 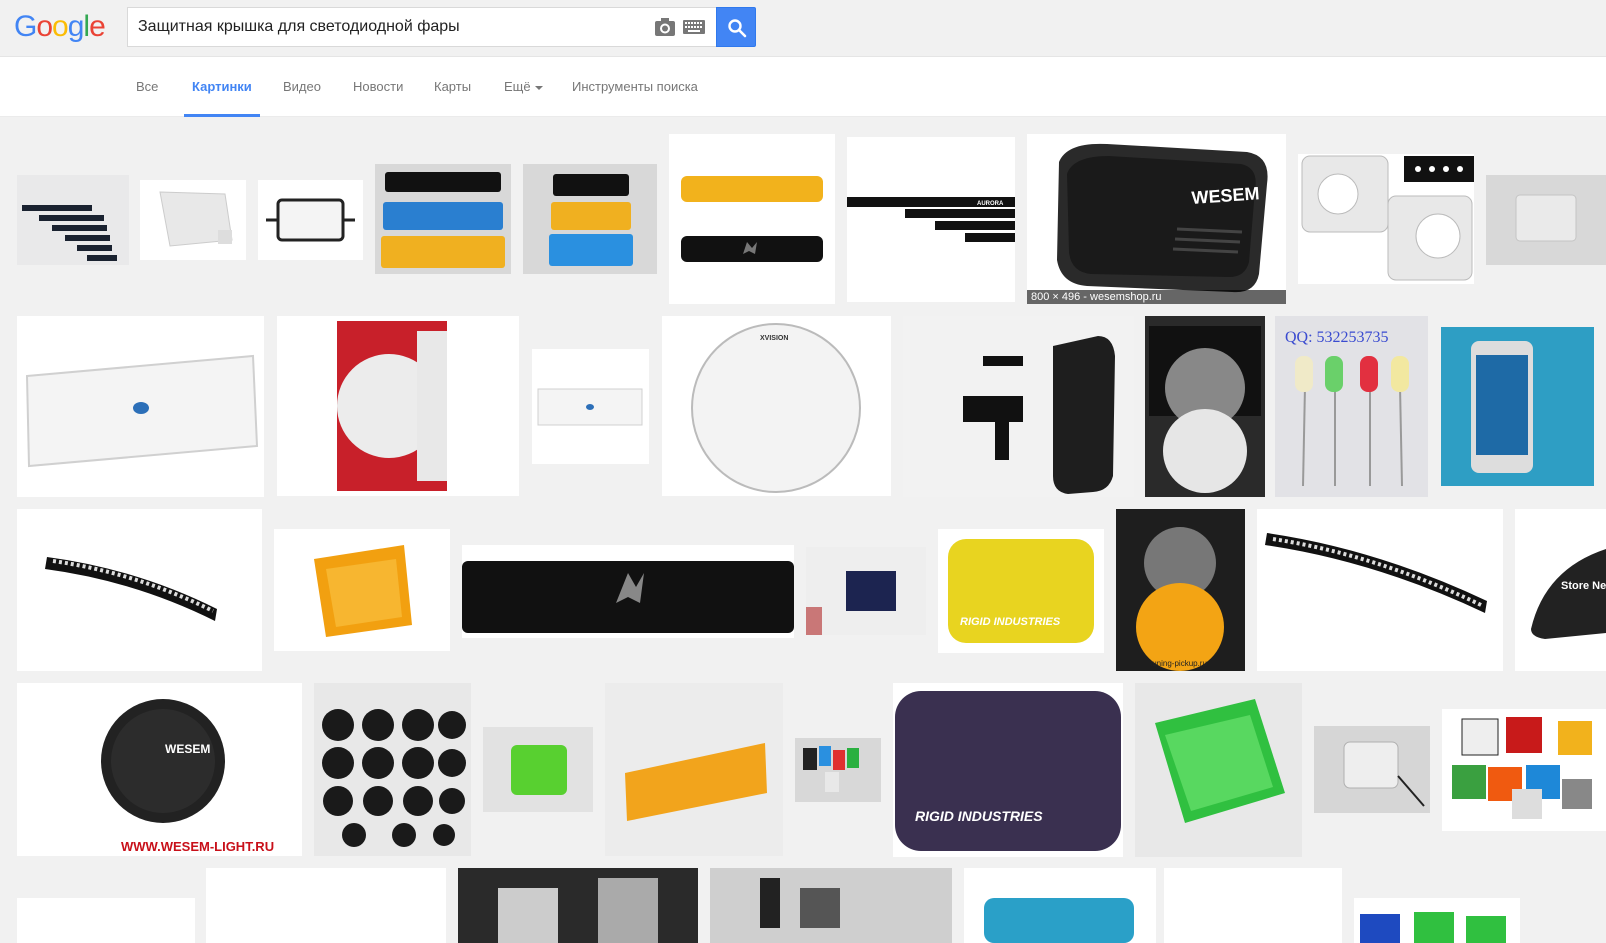 I want to click on rigid-text: RIGID INDUSTRIES, so click(x=1010, y=622).